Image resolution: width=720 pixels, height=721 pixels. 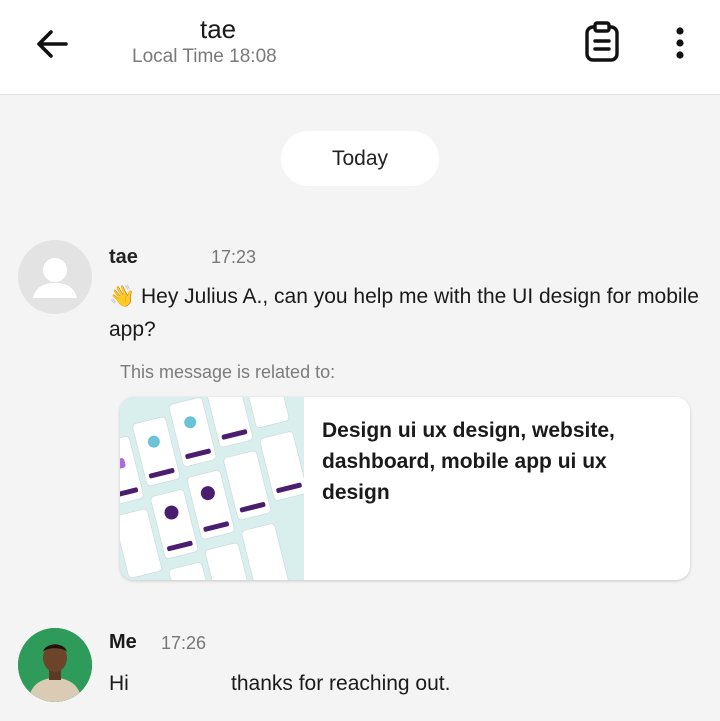 I want to click on message-time: 17:23, so click(x=234, y=257).